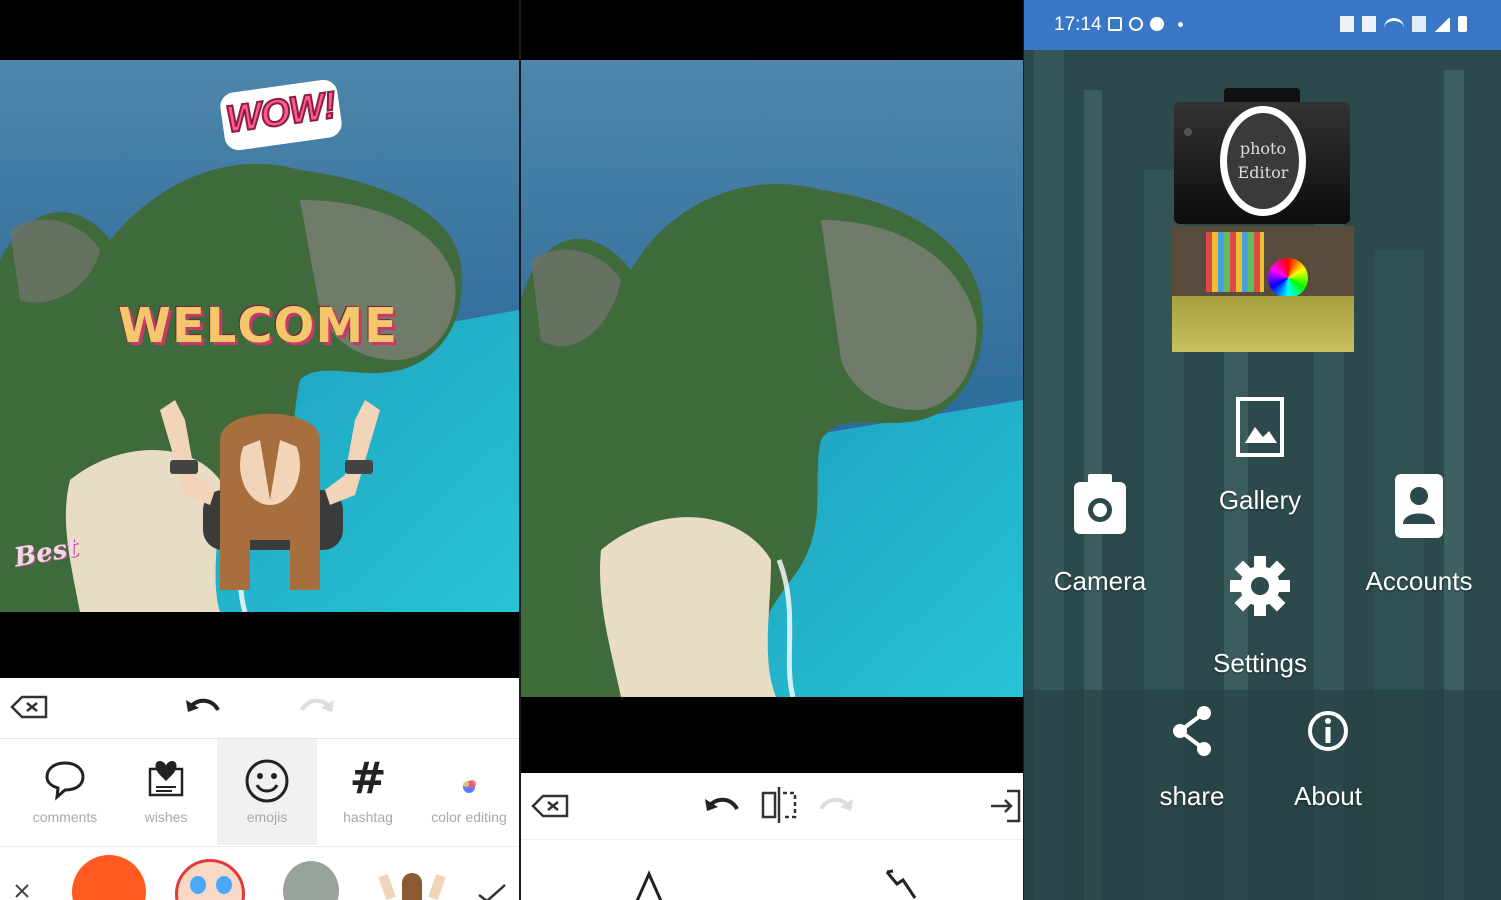 This screenshot has width=1501, height=900. What do you see at coordinates (311, 880) in the screenshot?
I see `alien-emoji` at bounding box center [311, 880].